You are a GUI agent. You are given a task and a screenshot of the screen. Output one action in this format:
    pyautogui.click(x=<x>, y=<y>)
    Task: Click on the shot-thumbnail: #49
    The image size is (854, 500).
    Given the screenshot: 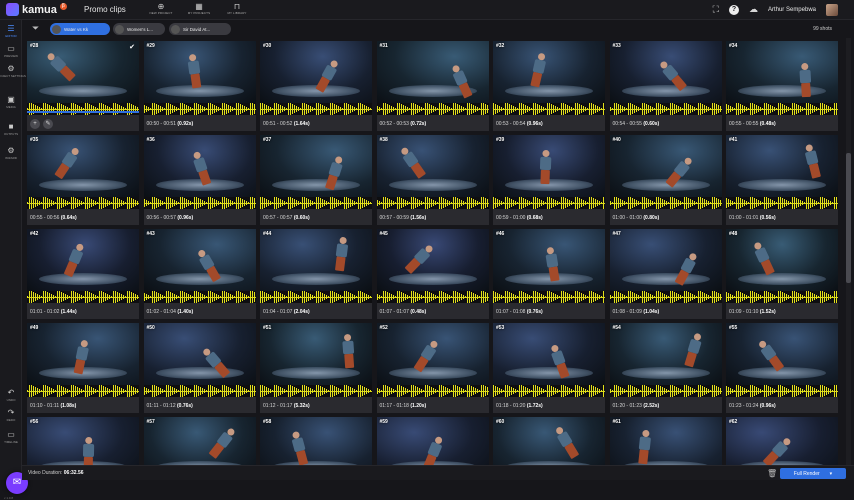 What is the action you would take?
    pyautogui.click(x=83, y=354)
    